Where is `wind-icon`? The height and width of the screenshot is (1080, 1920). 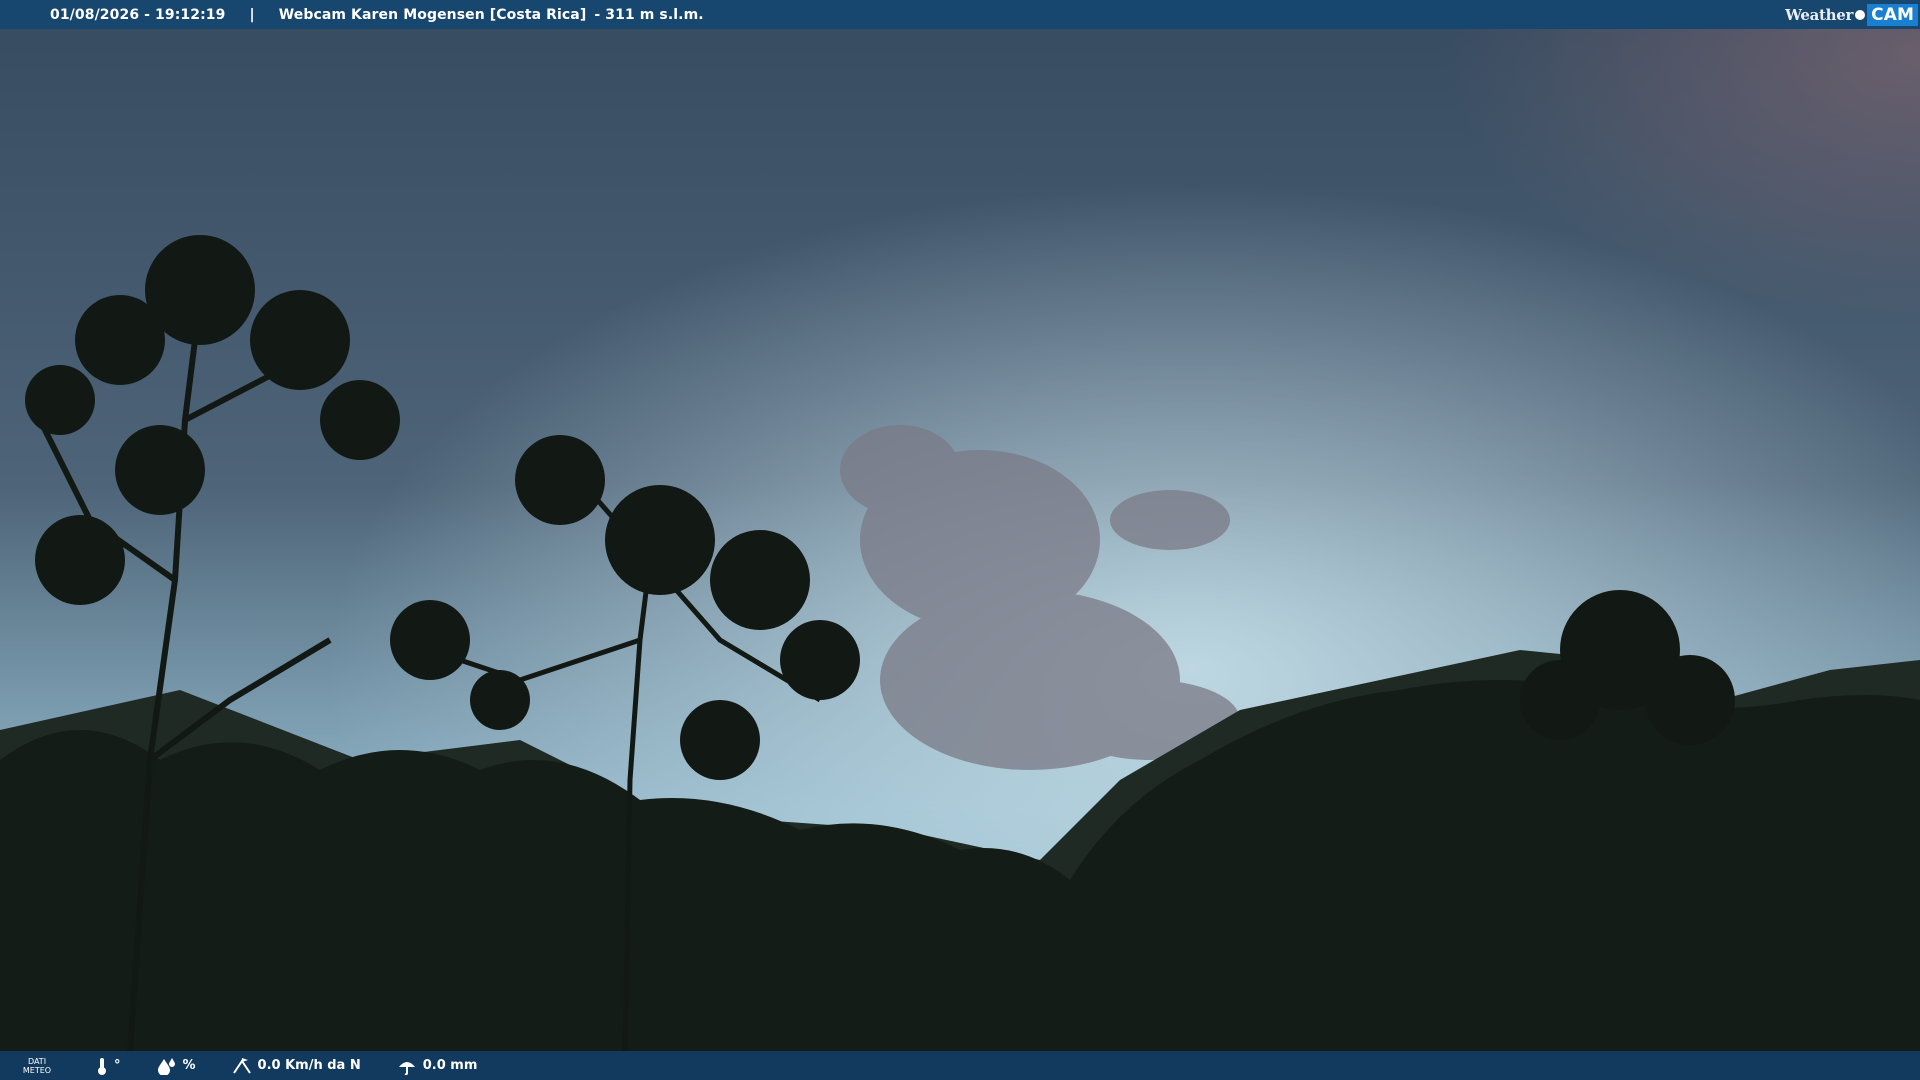 wind-icon is located at coordinates (241, 1065).